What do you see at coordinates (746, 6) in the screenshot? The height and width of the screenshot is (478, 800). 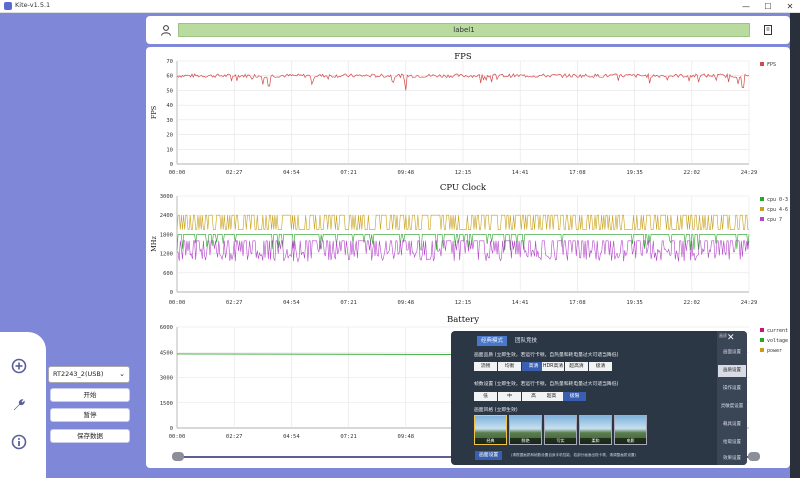 I see `minimize-button: —` at bounding box center [746, 6].